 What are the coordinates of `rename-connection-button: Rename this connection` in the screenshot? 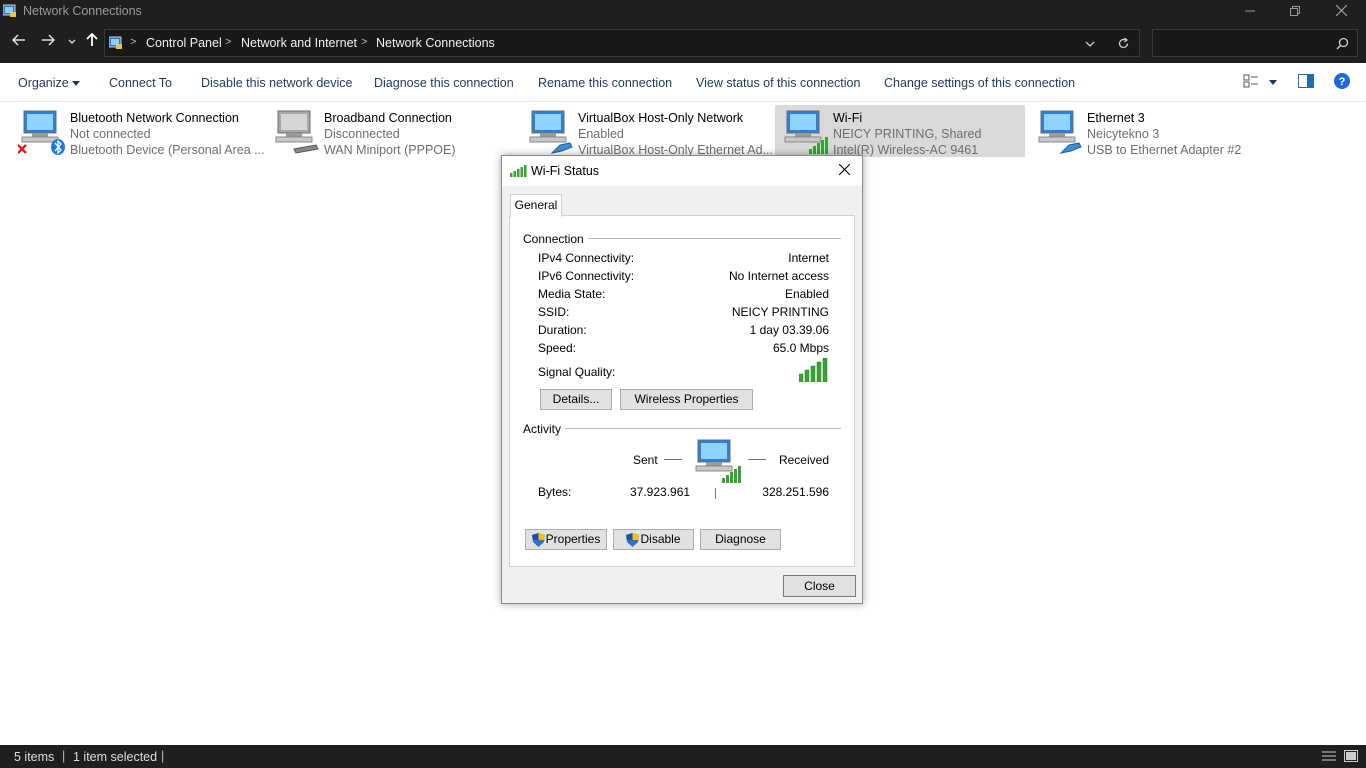 It's located at (605, 83).